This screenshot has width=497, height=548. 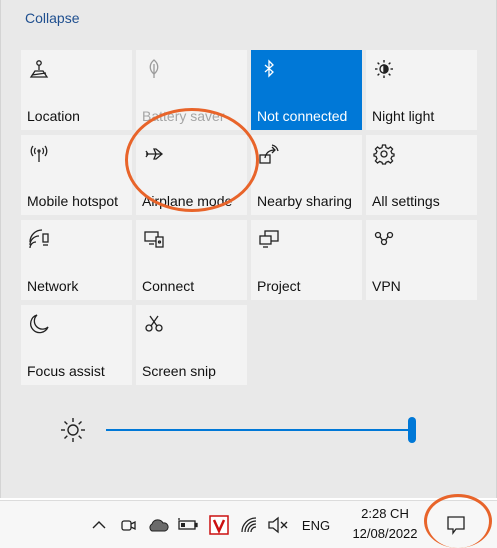 I want to click on network-icon, so click(x=39, y=239).